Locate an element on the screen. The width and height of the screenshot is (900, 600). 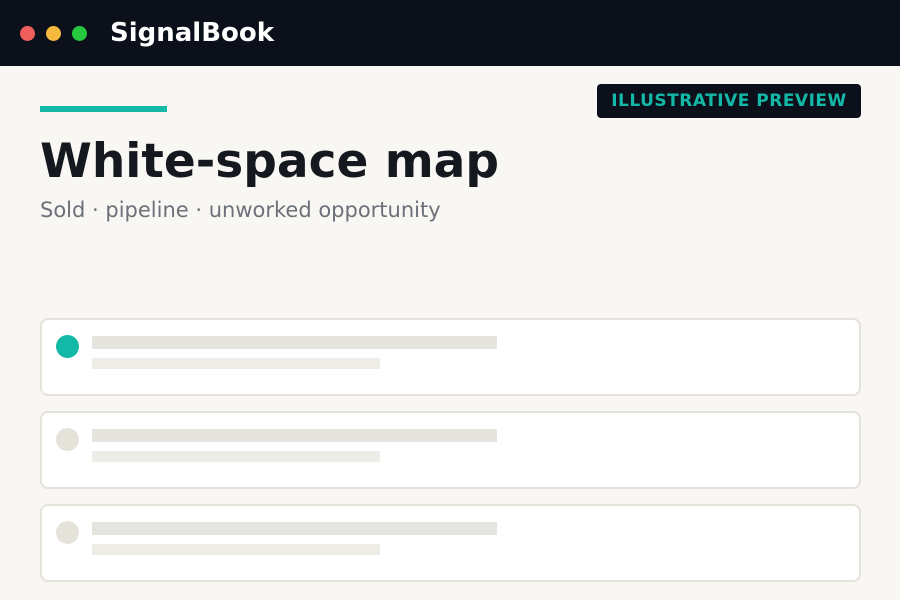
accent-bar is located at coordinates (103, 109).